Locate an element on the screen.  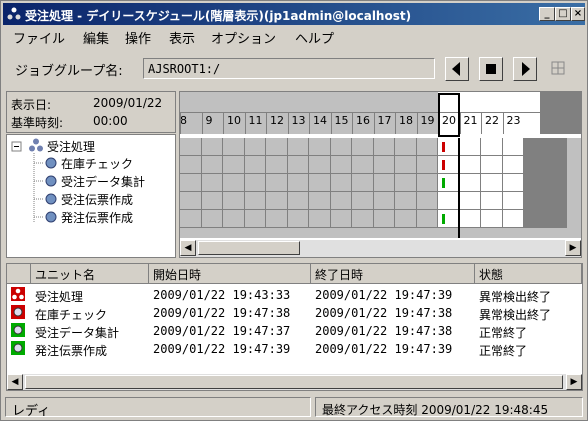
list-scroll-left-button: ◀ is located at coordinates (15, 382).